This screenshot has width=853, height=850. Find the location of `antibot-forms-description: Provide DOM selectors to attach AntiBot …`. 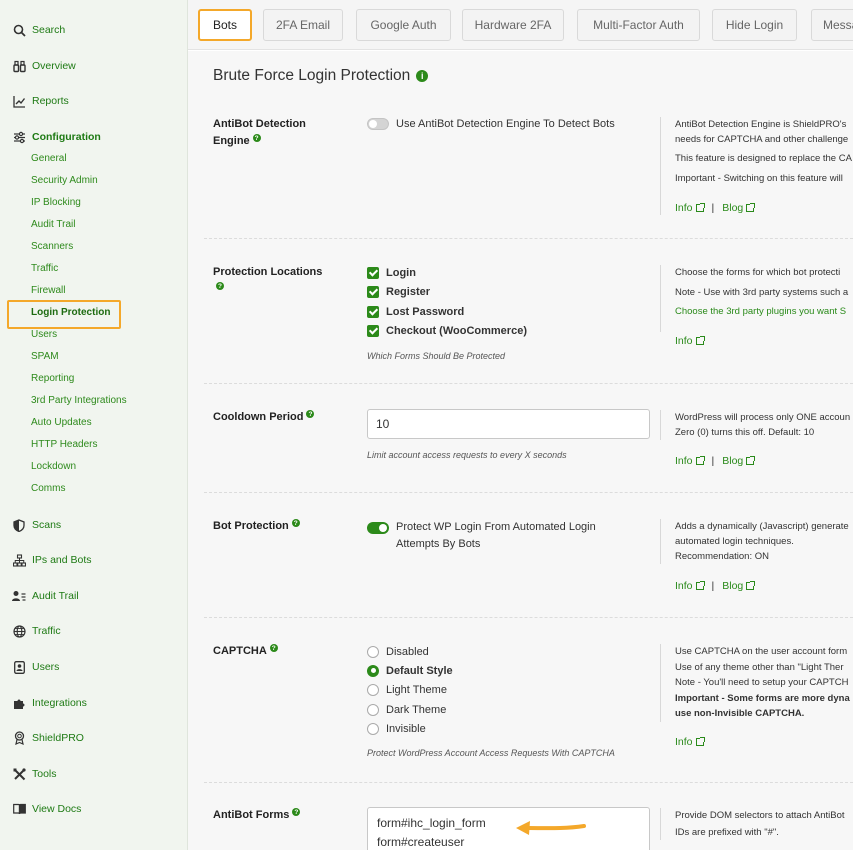

antibot-forms-description: Provide DOM selectors to attach AntiBot … is located at coordinates (756, 824).